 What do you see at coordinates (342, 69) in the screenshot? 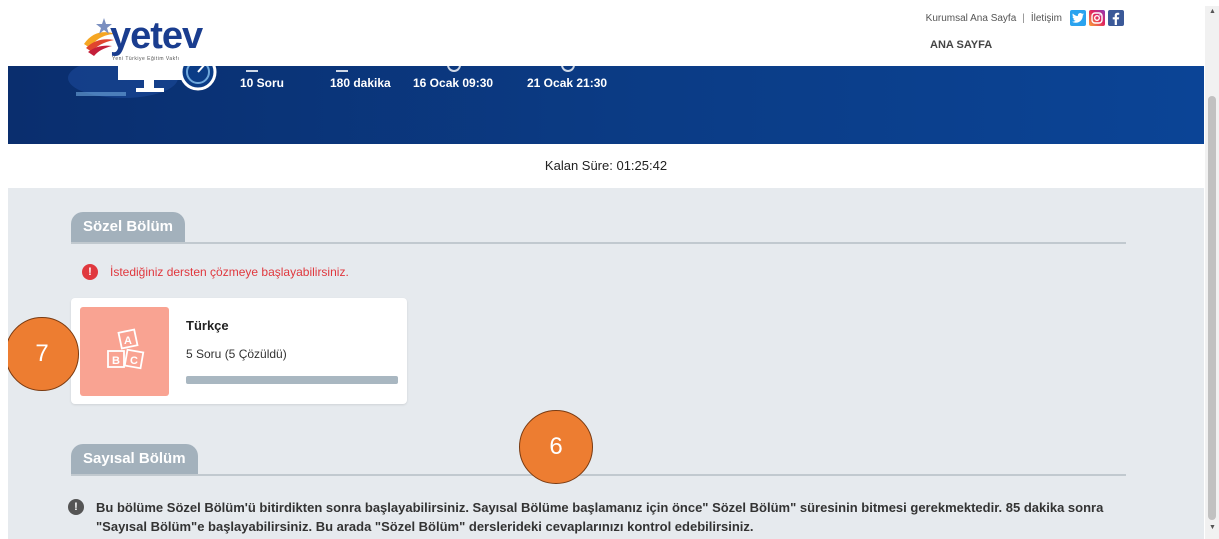
I see `hourglass-icon` at bounding box center [342, 69].